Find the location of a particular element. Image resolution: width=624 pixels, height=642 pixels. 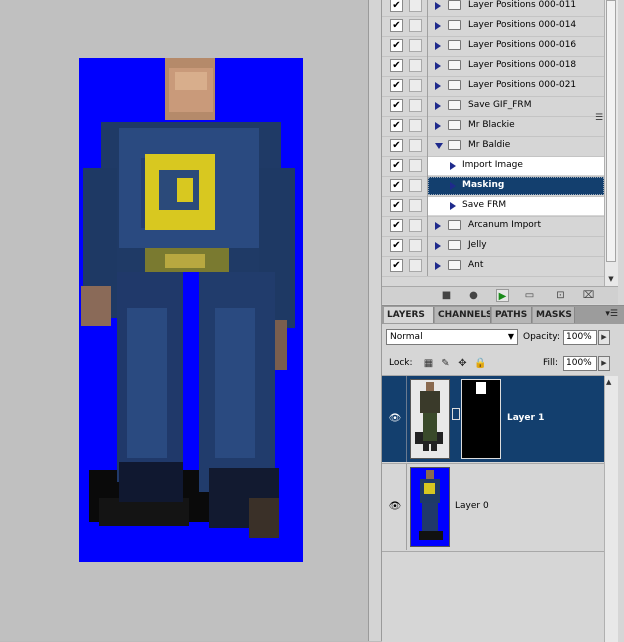

trash-icon: ⌧ is located at coordinates (588, 295).